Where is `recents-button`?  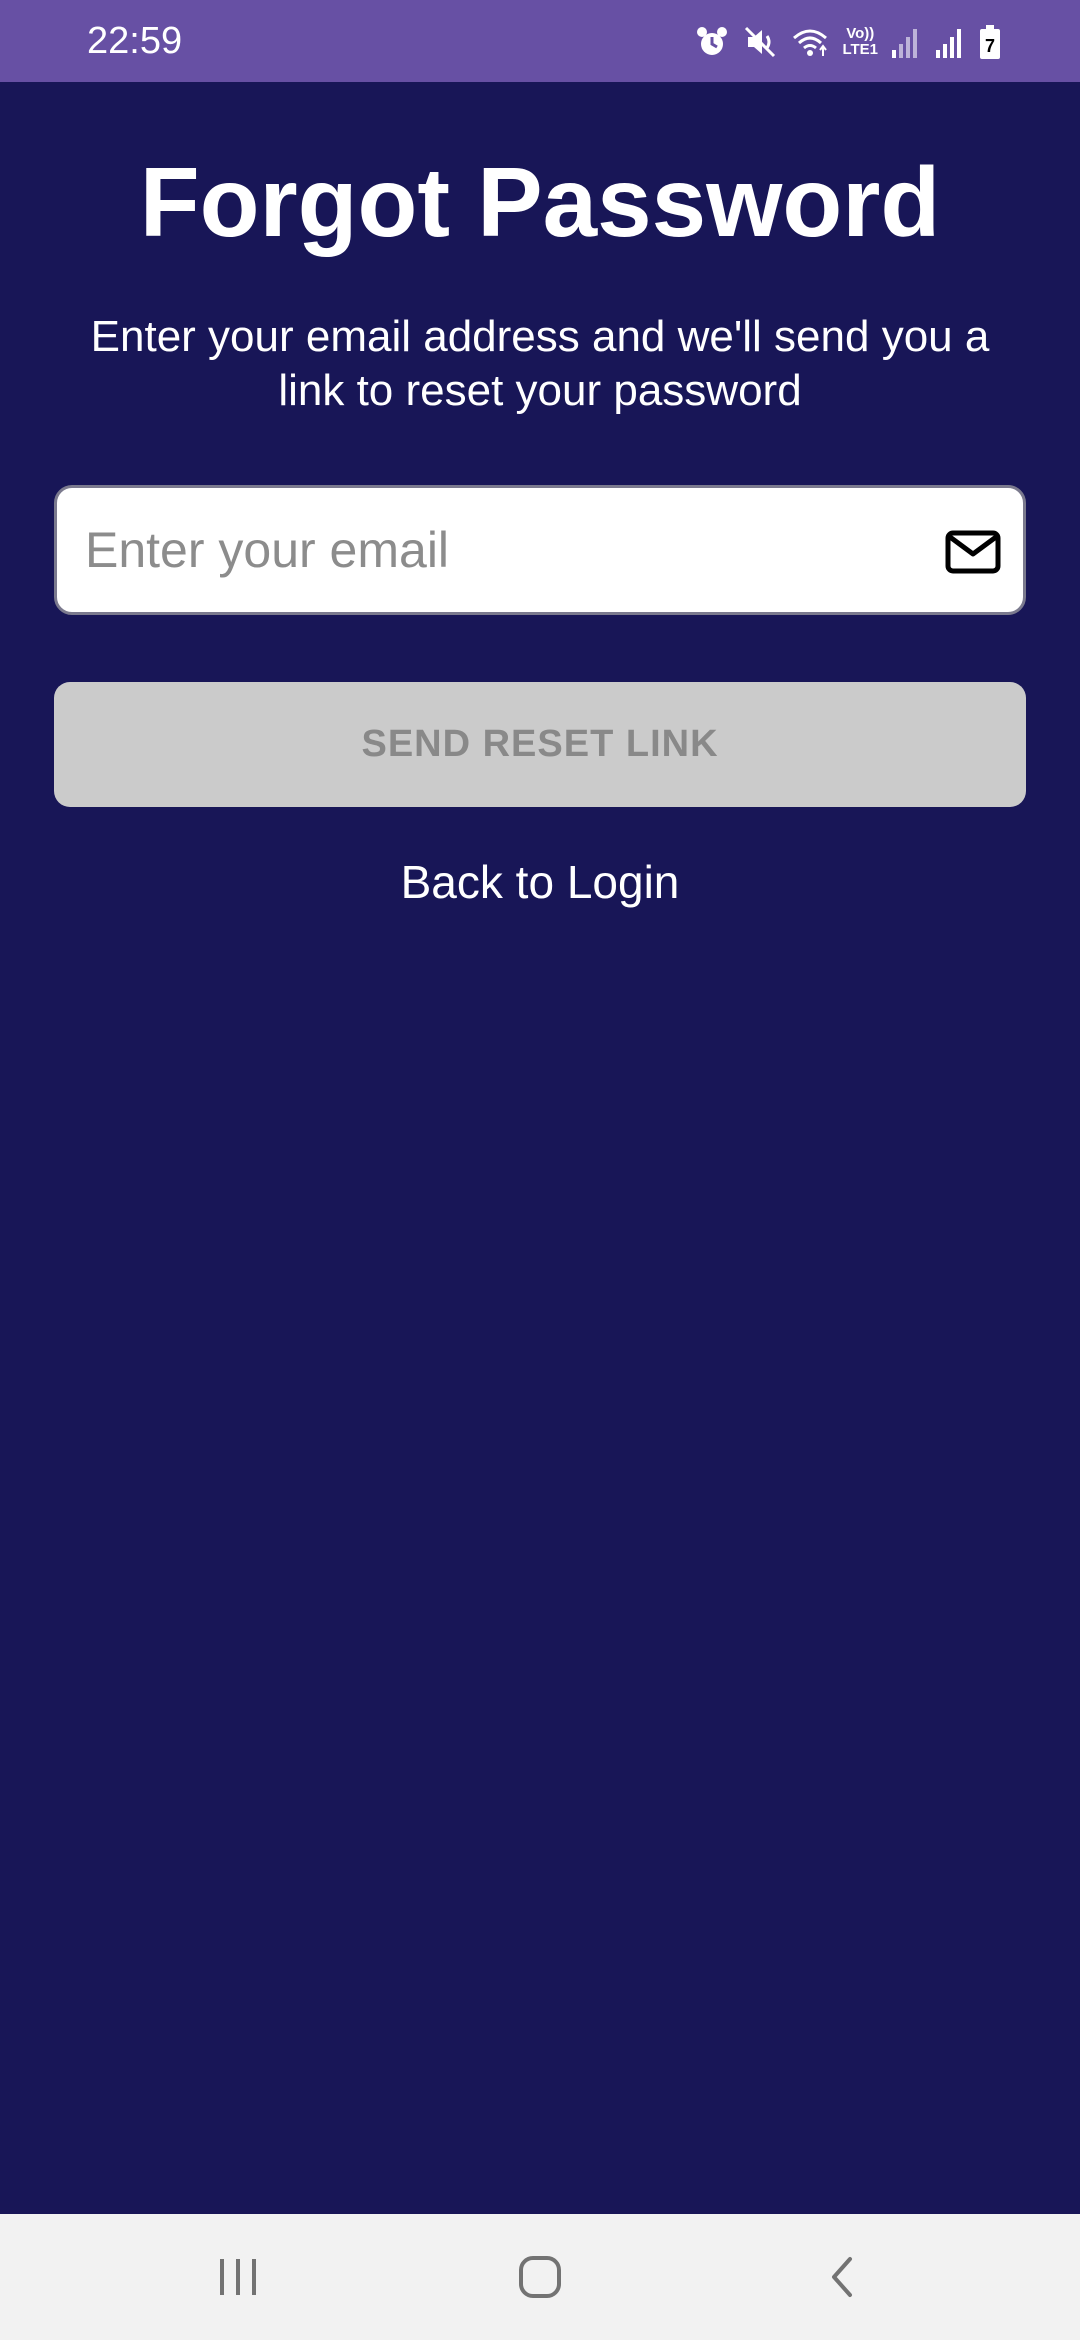 recents-button is located at coordinates (238, 2277).